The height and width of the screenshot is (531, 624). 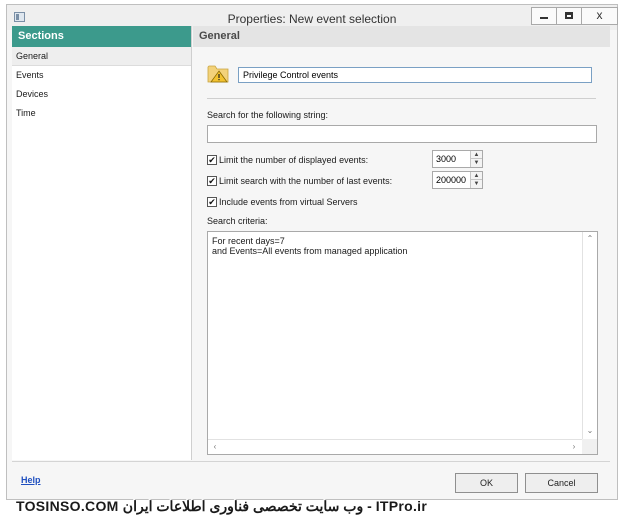 I want to click on maximize-button, so click(x=569, y=16).